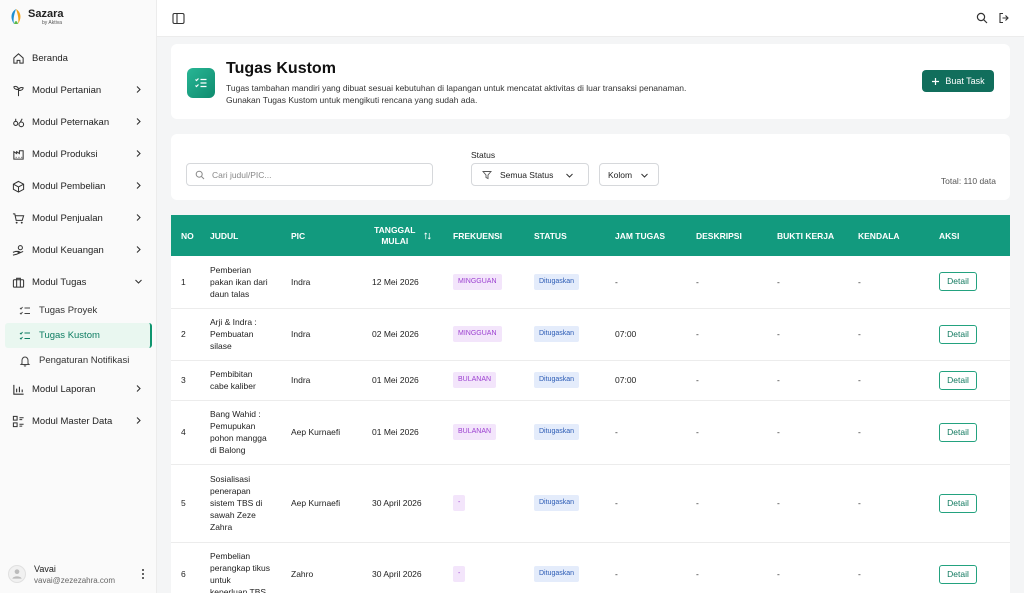 Image resolution: width=1024 pixels, height=593 pixels. I want to click on col-header-kendala: KENDALA, so click(888, 235).